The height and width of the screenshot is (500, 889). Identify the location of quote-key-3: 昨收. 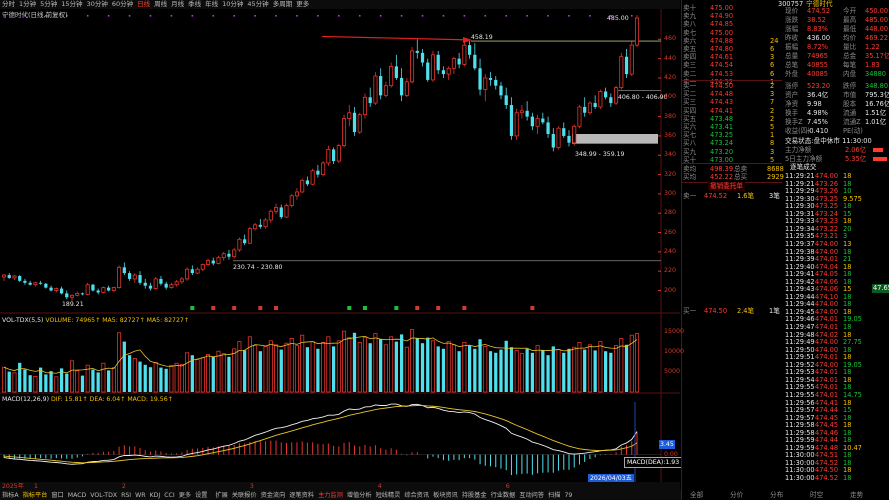
(792, 38).